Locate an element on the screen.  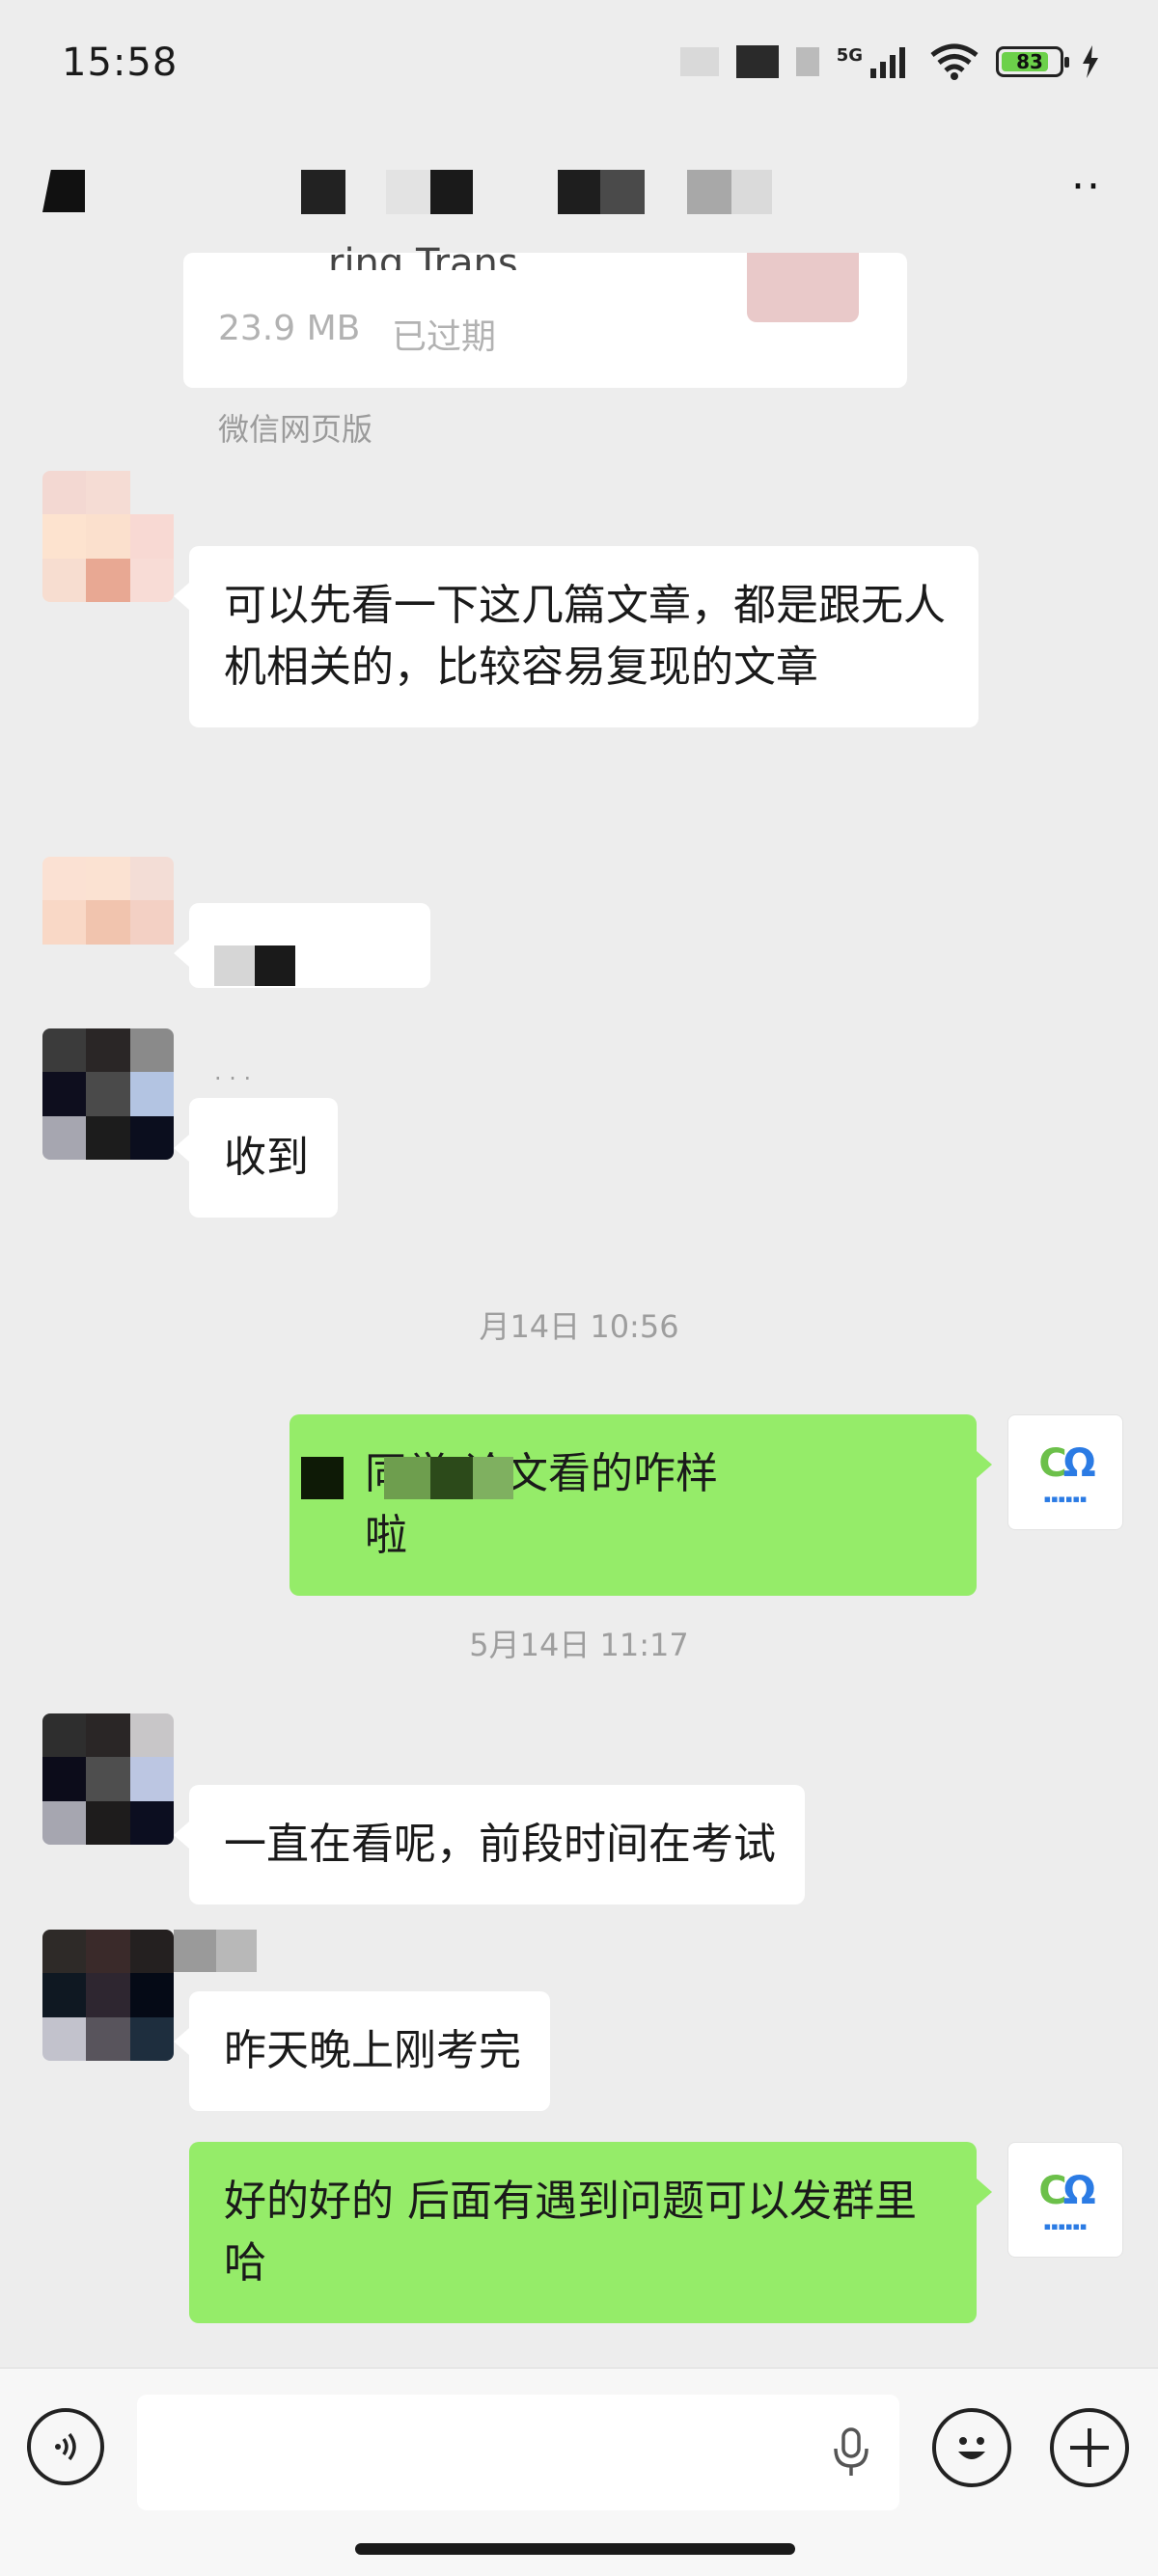
message-input is located at coordinates (518, 2453).